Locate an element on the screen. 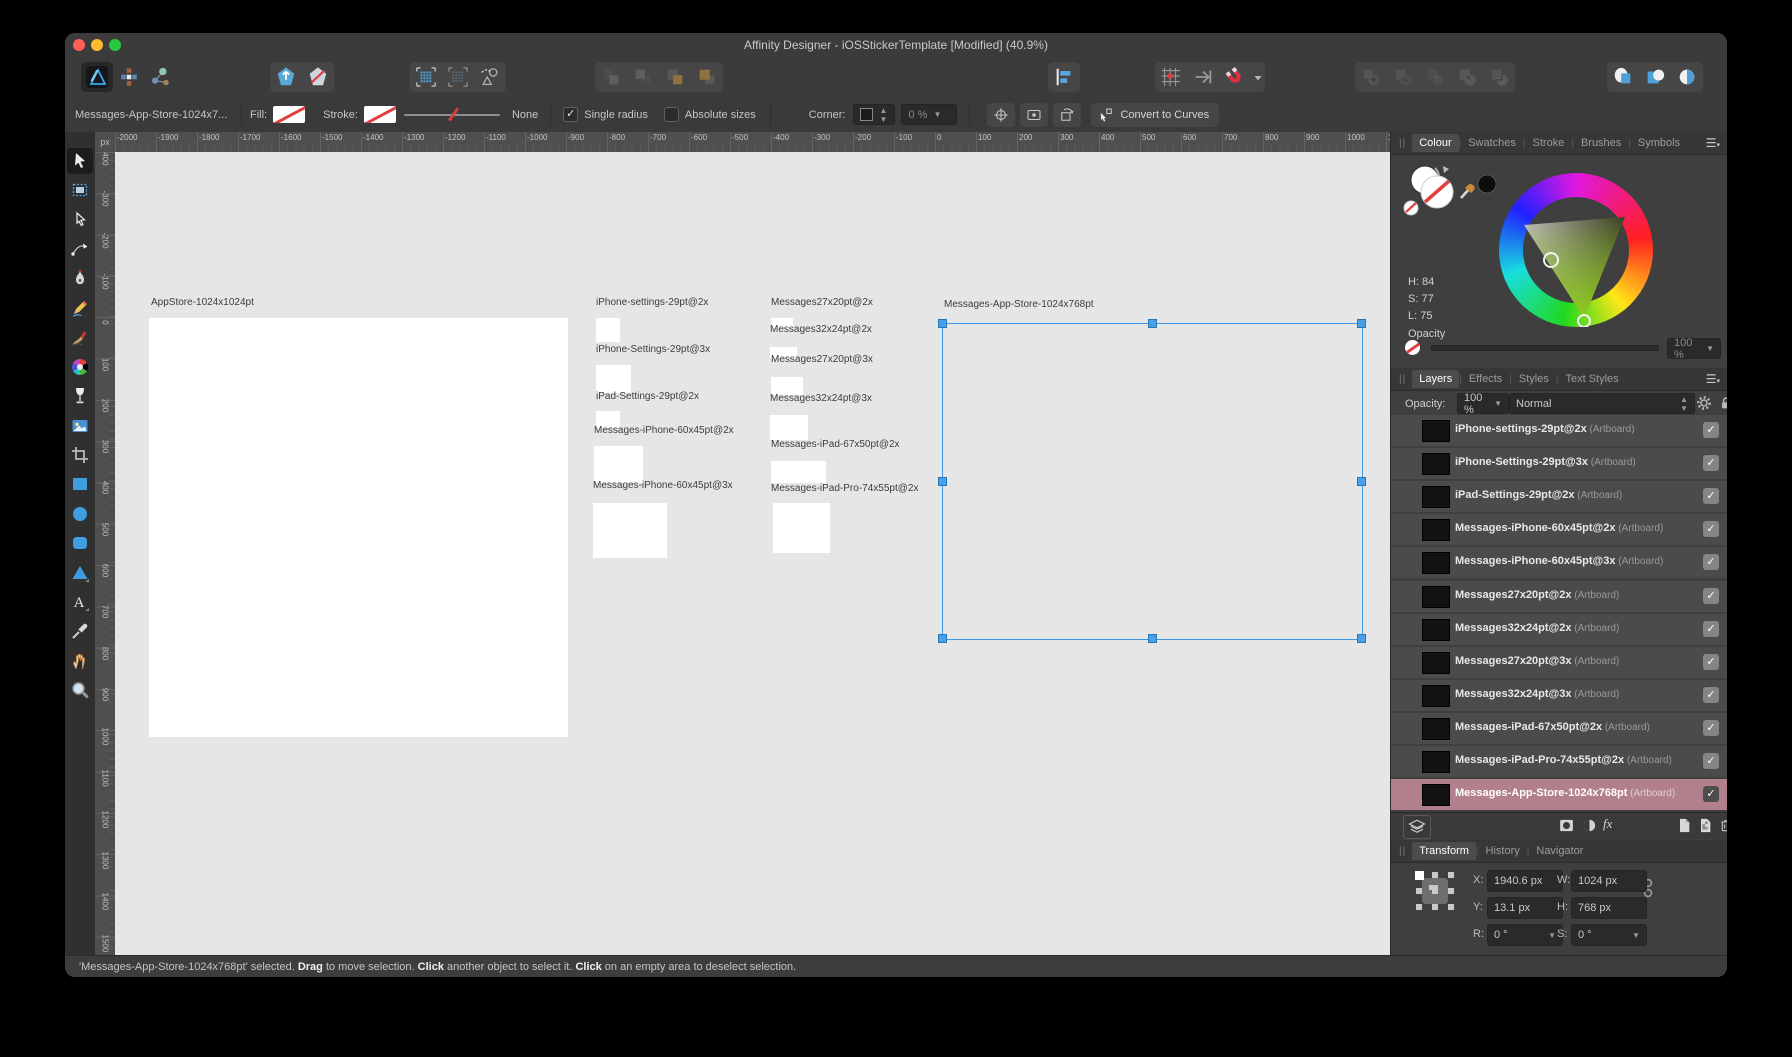 The width and height of the screenshot is (1792, 1057). colour-opacity-dropdown: 100 % ▼ is located at coordinates (1694, 349).